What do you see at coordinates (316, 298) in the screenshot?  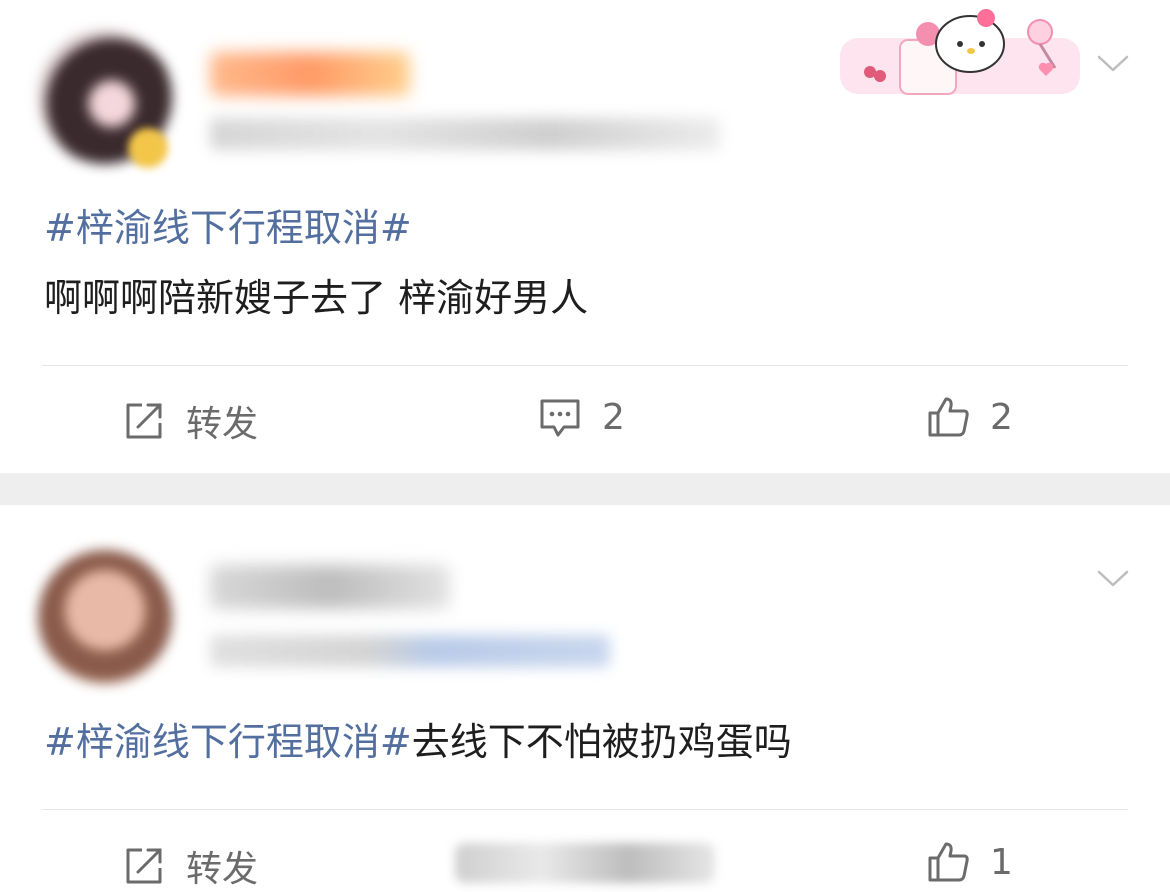 I see `post-content: 啊啊啊陪新嫂子去了 梓渝好男人` at bounding box center [316, 298].